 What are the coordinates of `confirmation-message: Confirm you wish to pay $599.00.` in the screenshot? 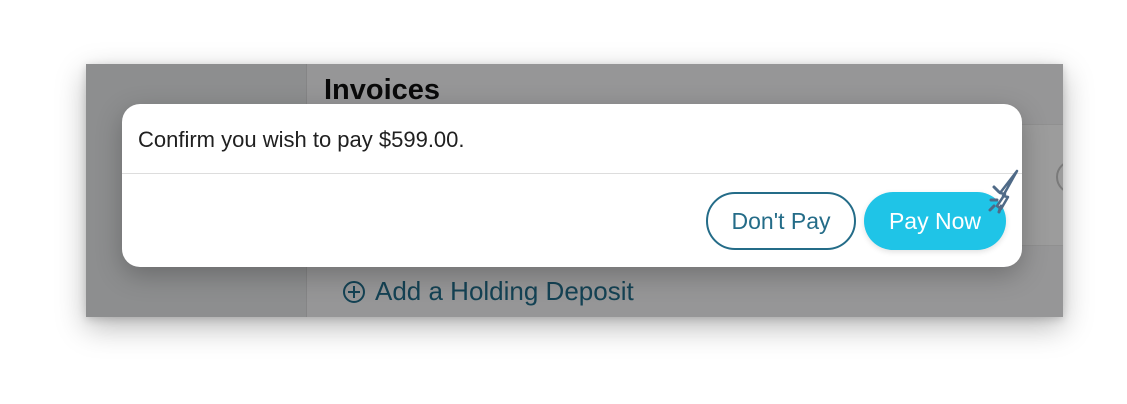 It's located at (301, 139).